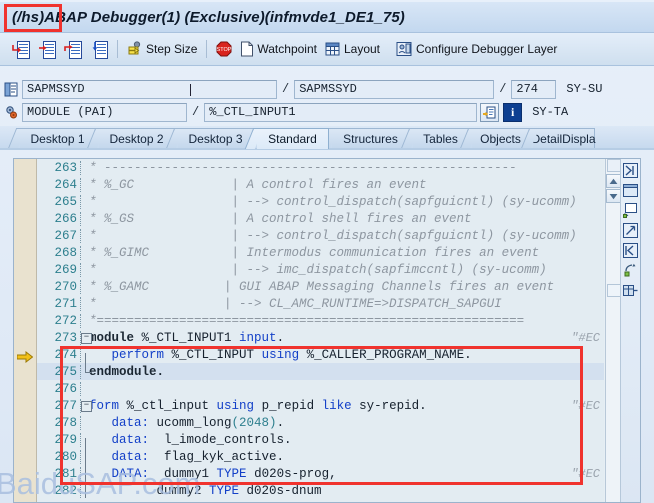 This screenshot has width=654, height=503. I want to click on line-number-field: 274, so click(534, 89).